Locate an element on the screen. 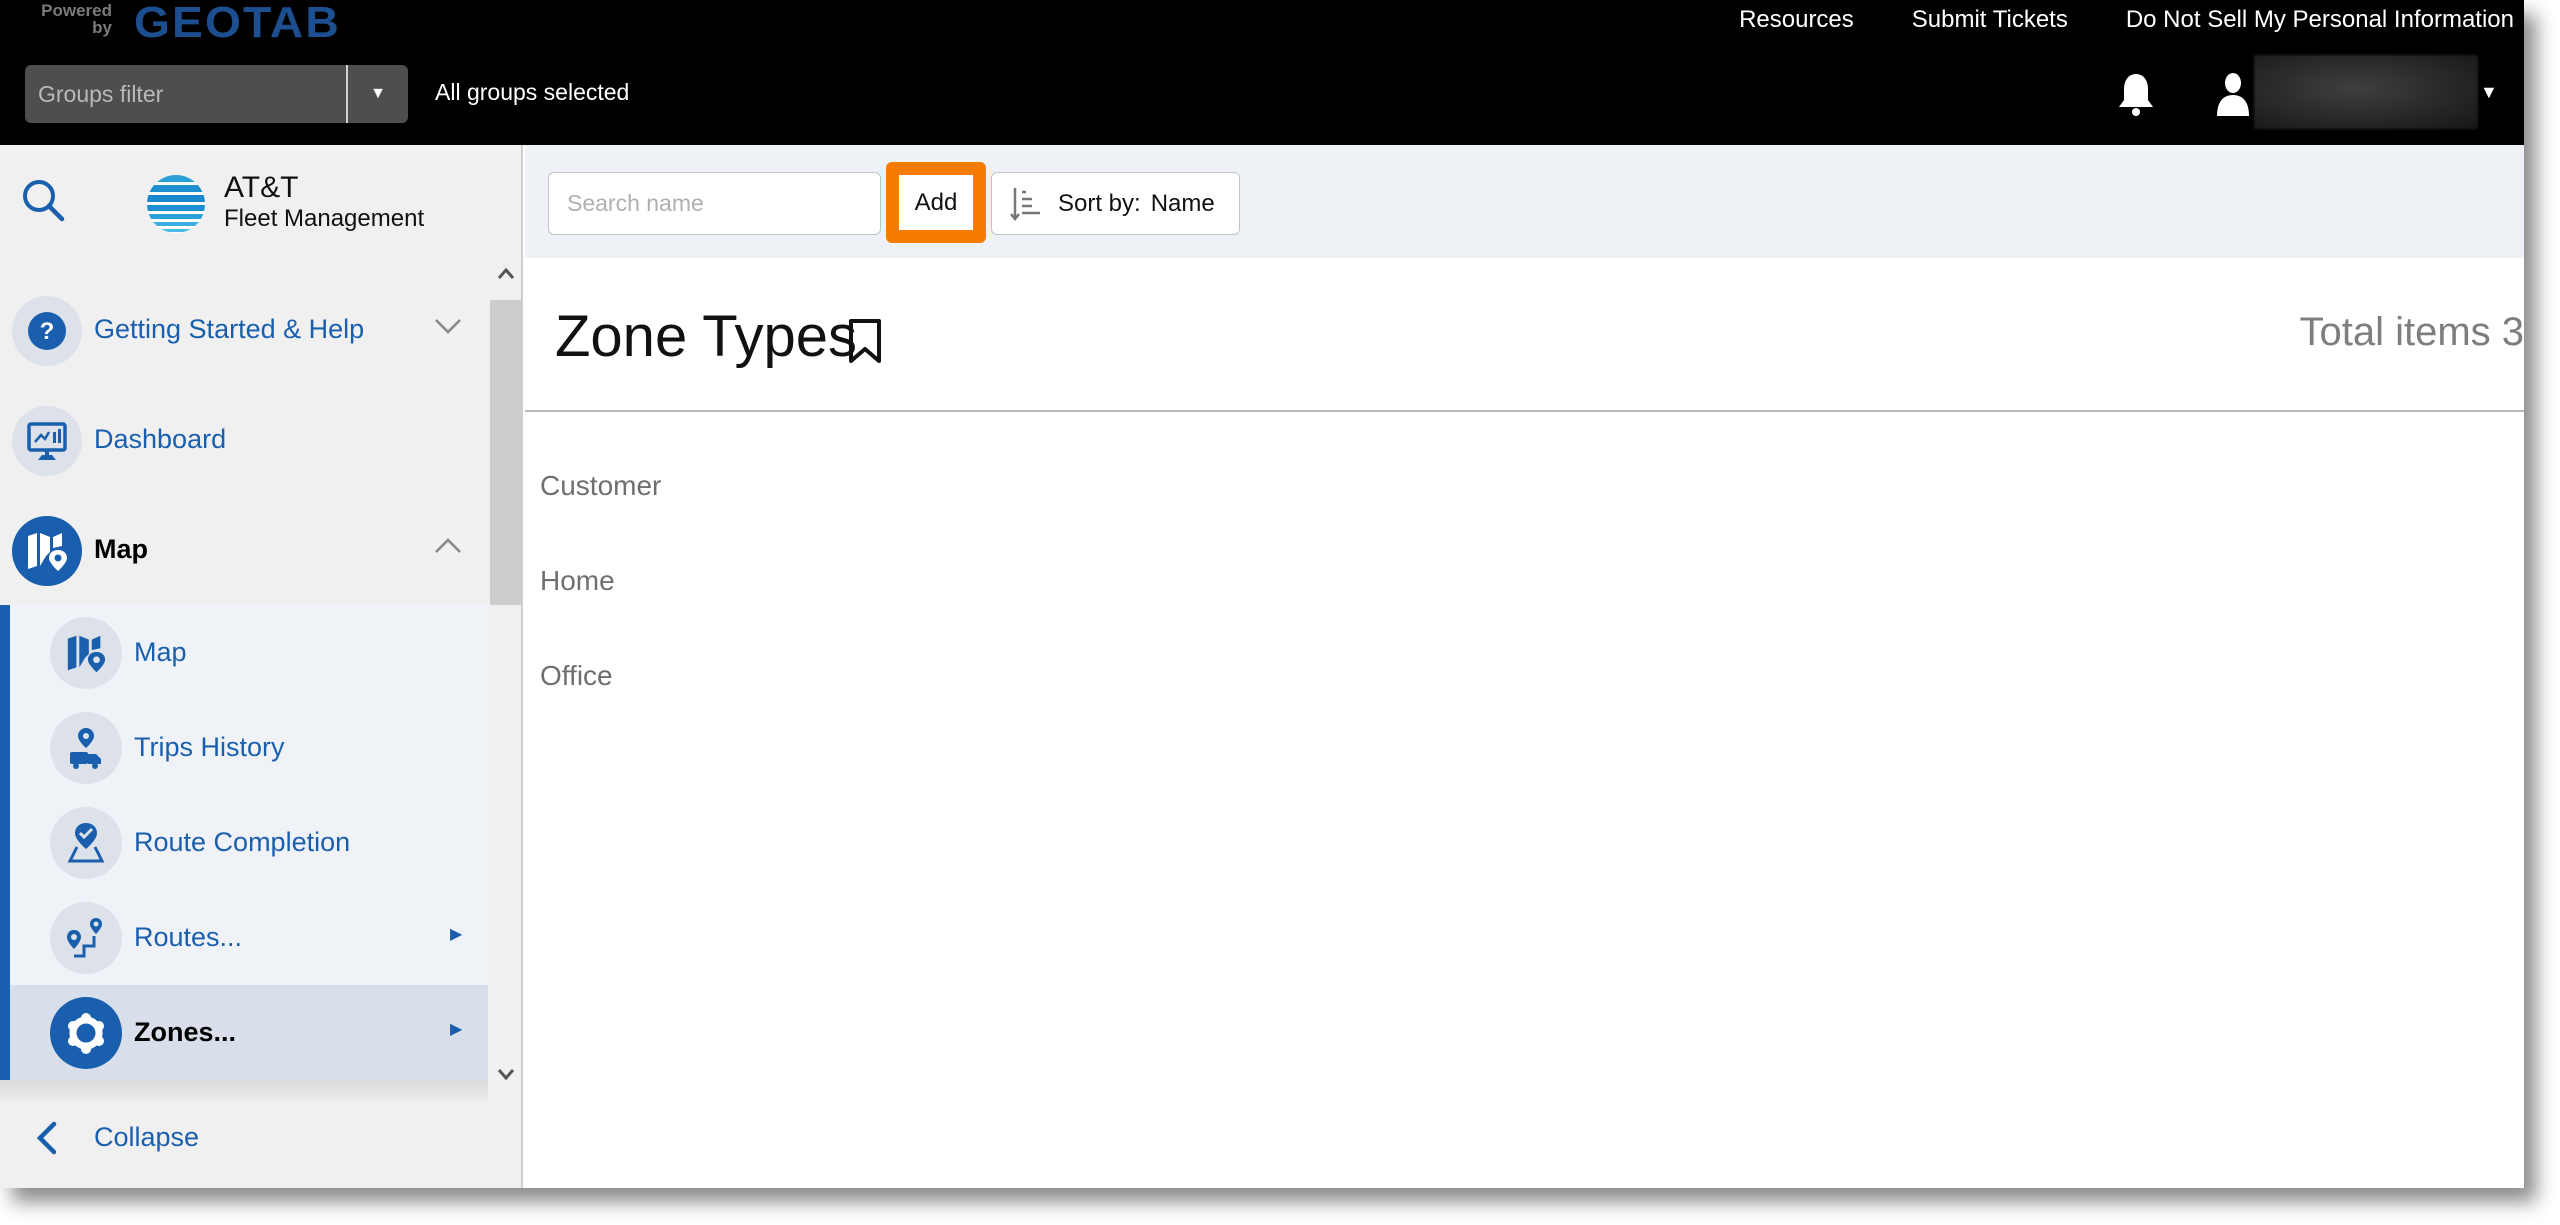 Image resolution: width=2560 pixels, height=1225 pixels. dashboard-icon-wrapper is located at coordinates (47, 441).